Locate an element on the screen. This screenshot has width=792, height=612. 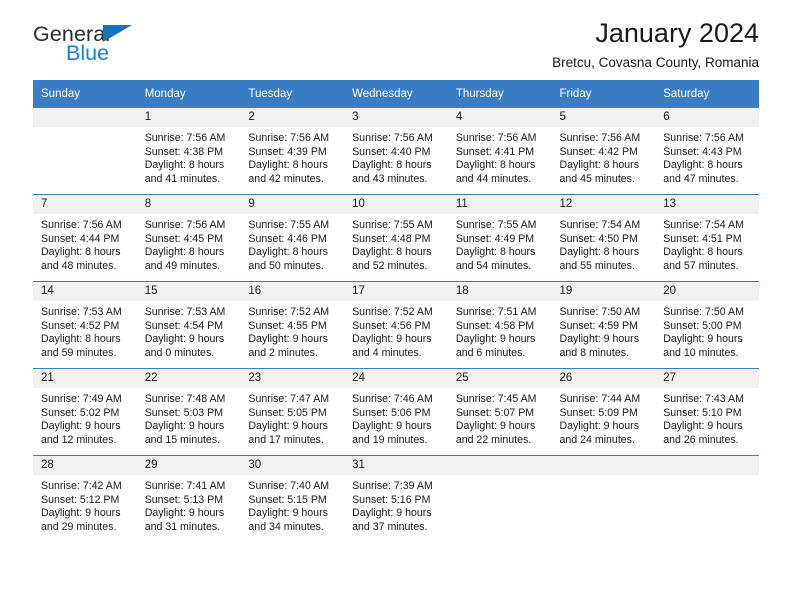
day-number: 27 is located at coordinates (707, 378).